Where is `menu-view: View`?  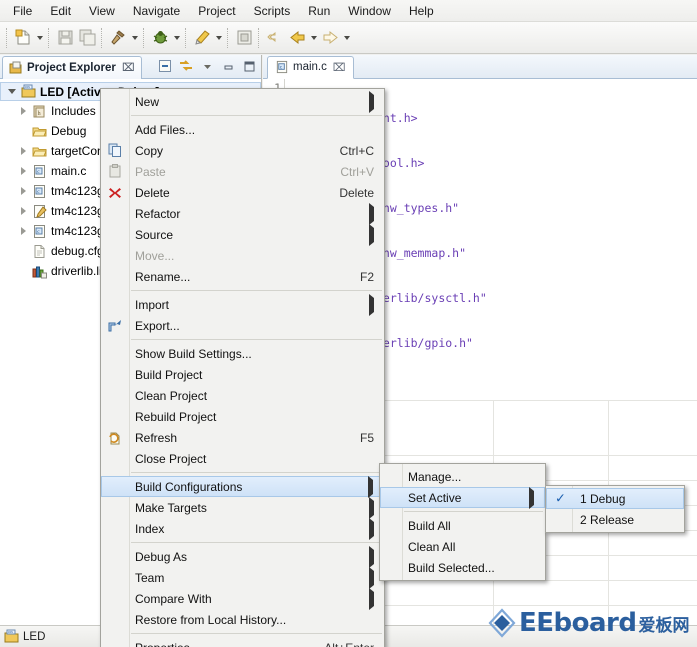 menu-view: View is located at coordinates (102, 11).